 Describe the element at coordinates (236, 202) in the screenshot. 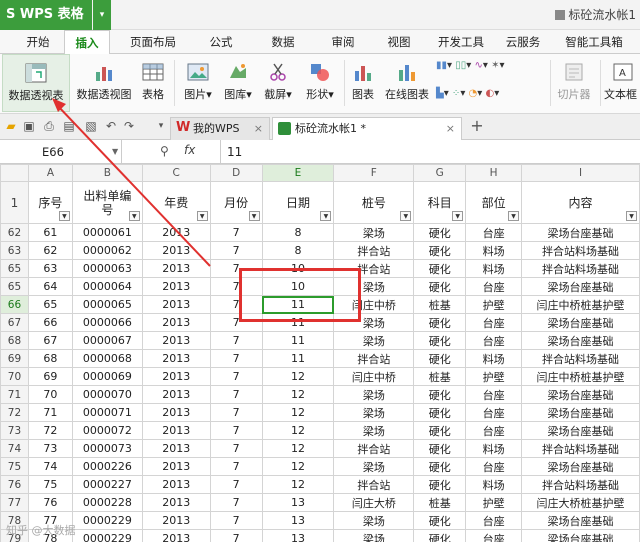

I see `header-cell: 月份 ▼` at that location.